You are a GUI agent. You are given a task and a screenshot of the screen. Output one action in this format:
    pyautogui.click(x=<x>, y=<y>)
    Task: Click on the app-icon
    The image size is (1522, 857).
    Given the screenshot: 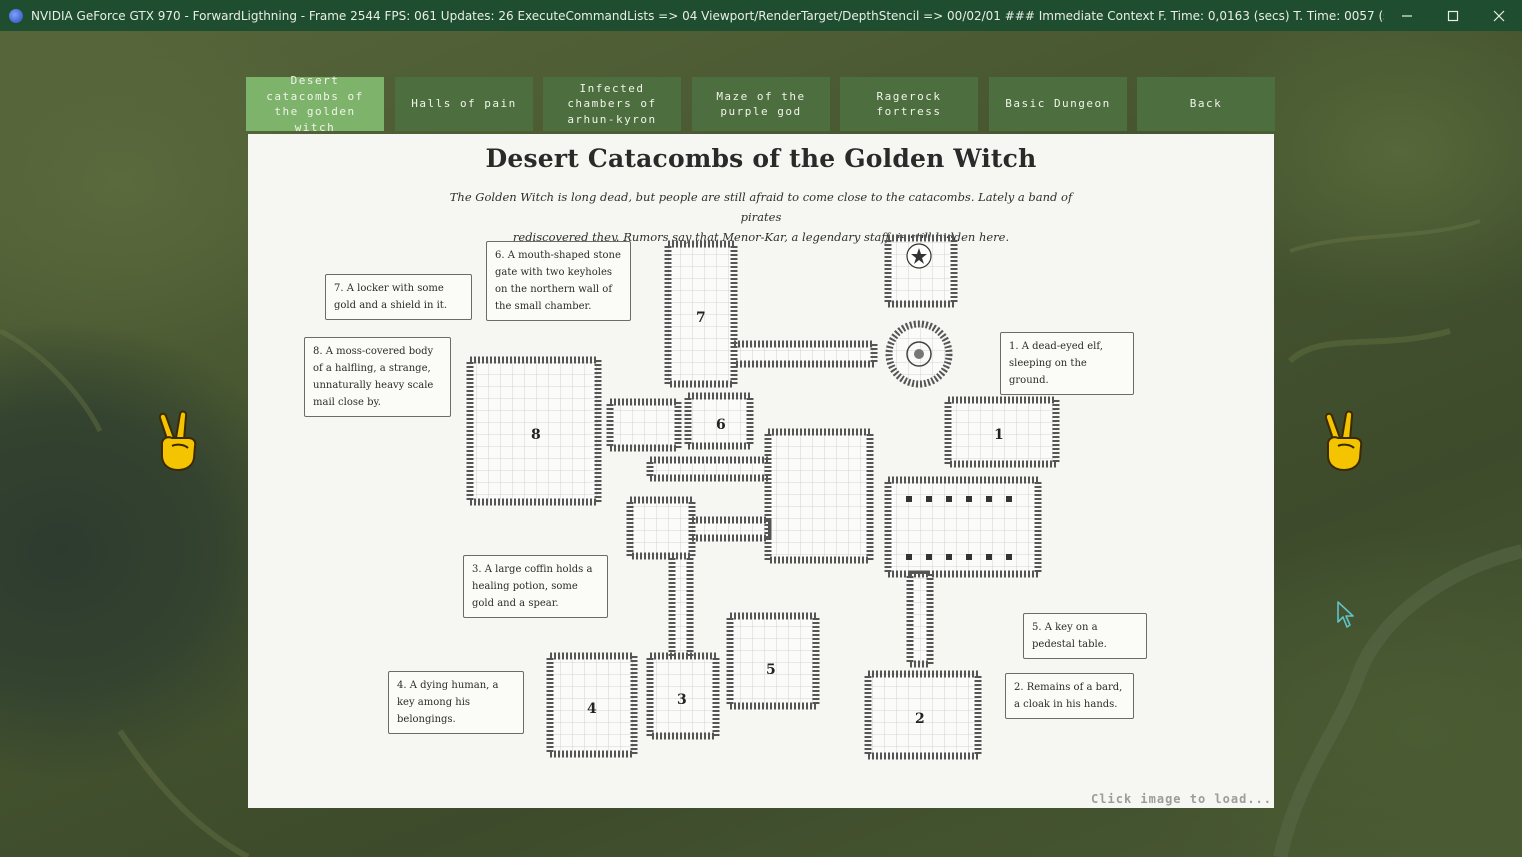 What is the action you would take?
    pyautogui.click(x=16, y=15)
    